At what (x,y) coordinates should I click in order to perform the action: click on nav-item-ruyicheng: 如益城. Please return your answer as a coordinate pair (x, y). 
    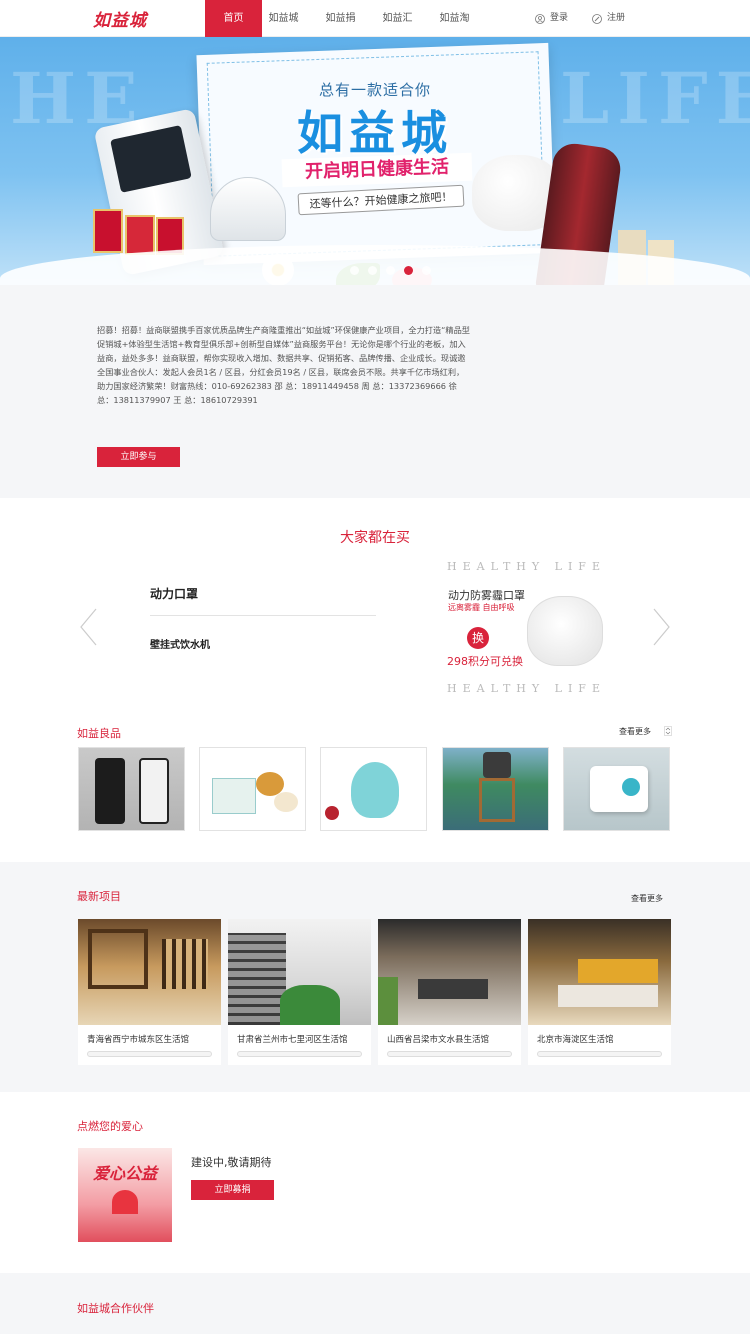
    Looking at the image, I should click on (283, 18).